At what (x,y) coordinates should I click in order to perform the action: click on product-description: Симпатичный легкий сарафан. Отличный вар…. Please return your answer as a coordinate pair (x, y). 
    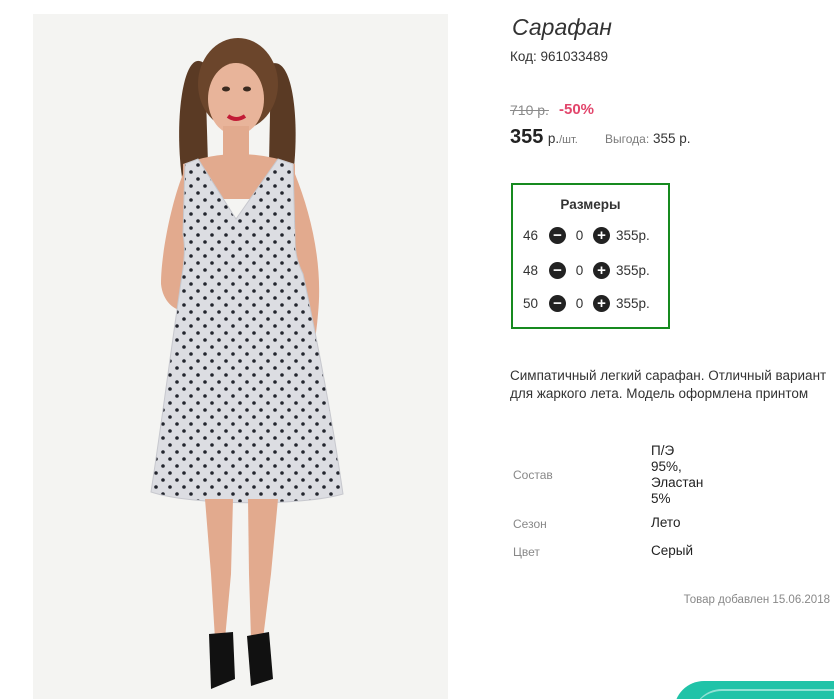
    Looking at the image, I should click on (668, 384).